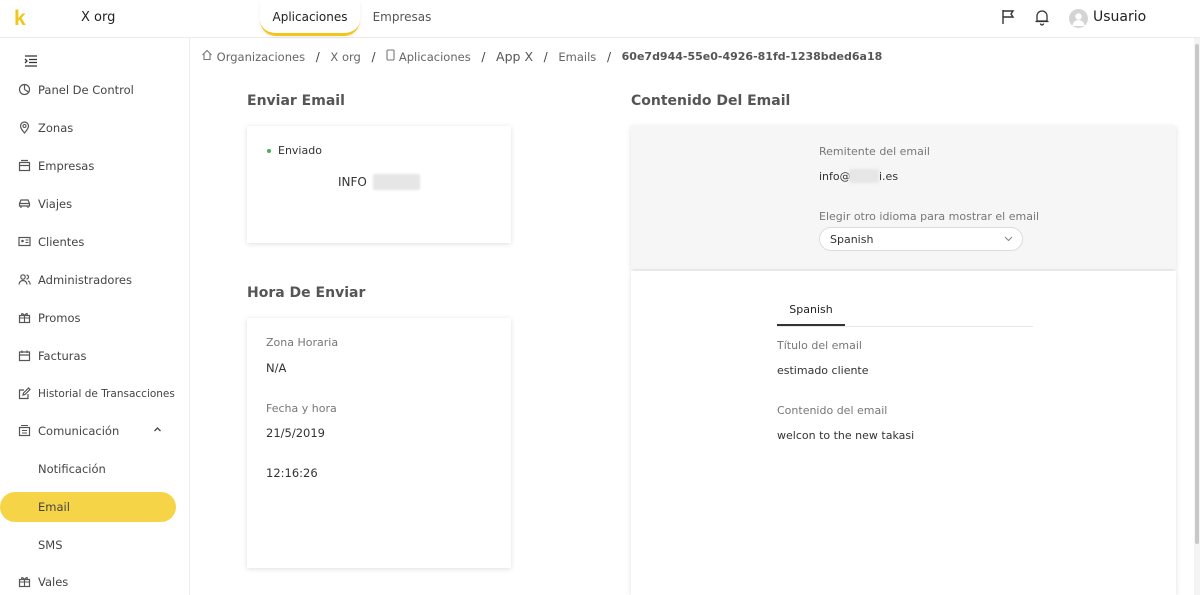 The image size is (1200, 595). Describe the element at coordinates (98, 17) in the screenshot. I see `org-name: X org` at that location.